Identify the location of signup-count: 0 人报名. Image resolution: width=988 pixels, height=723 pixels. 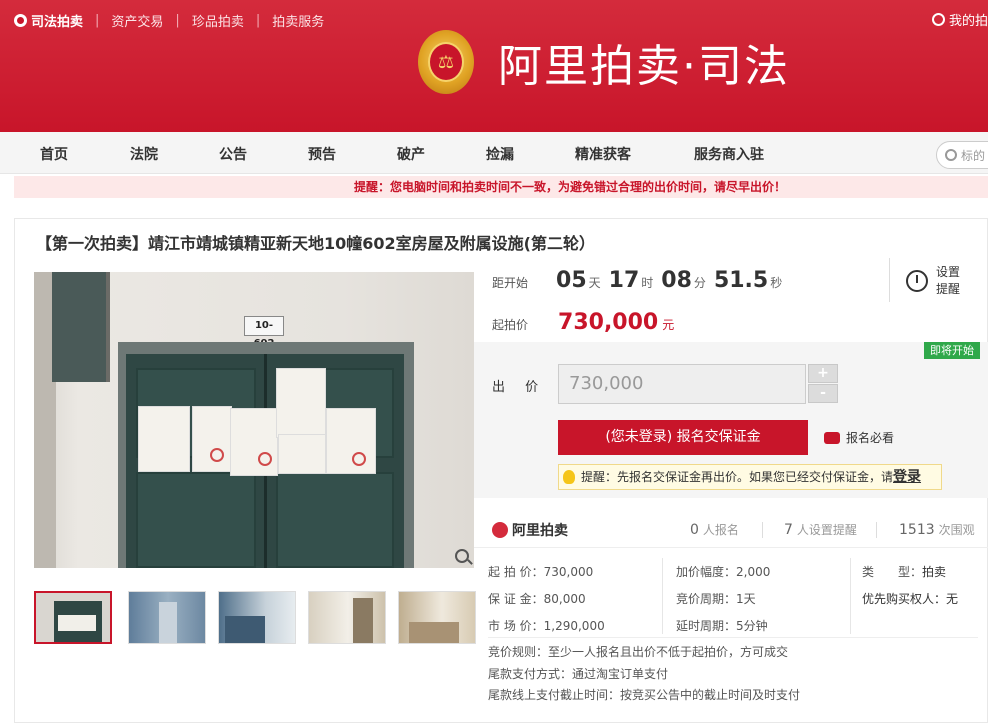
(714, 530).